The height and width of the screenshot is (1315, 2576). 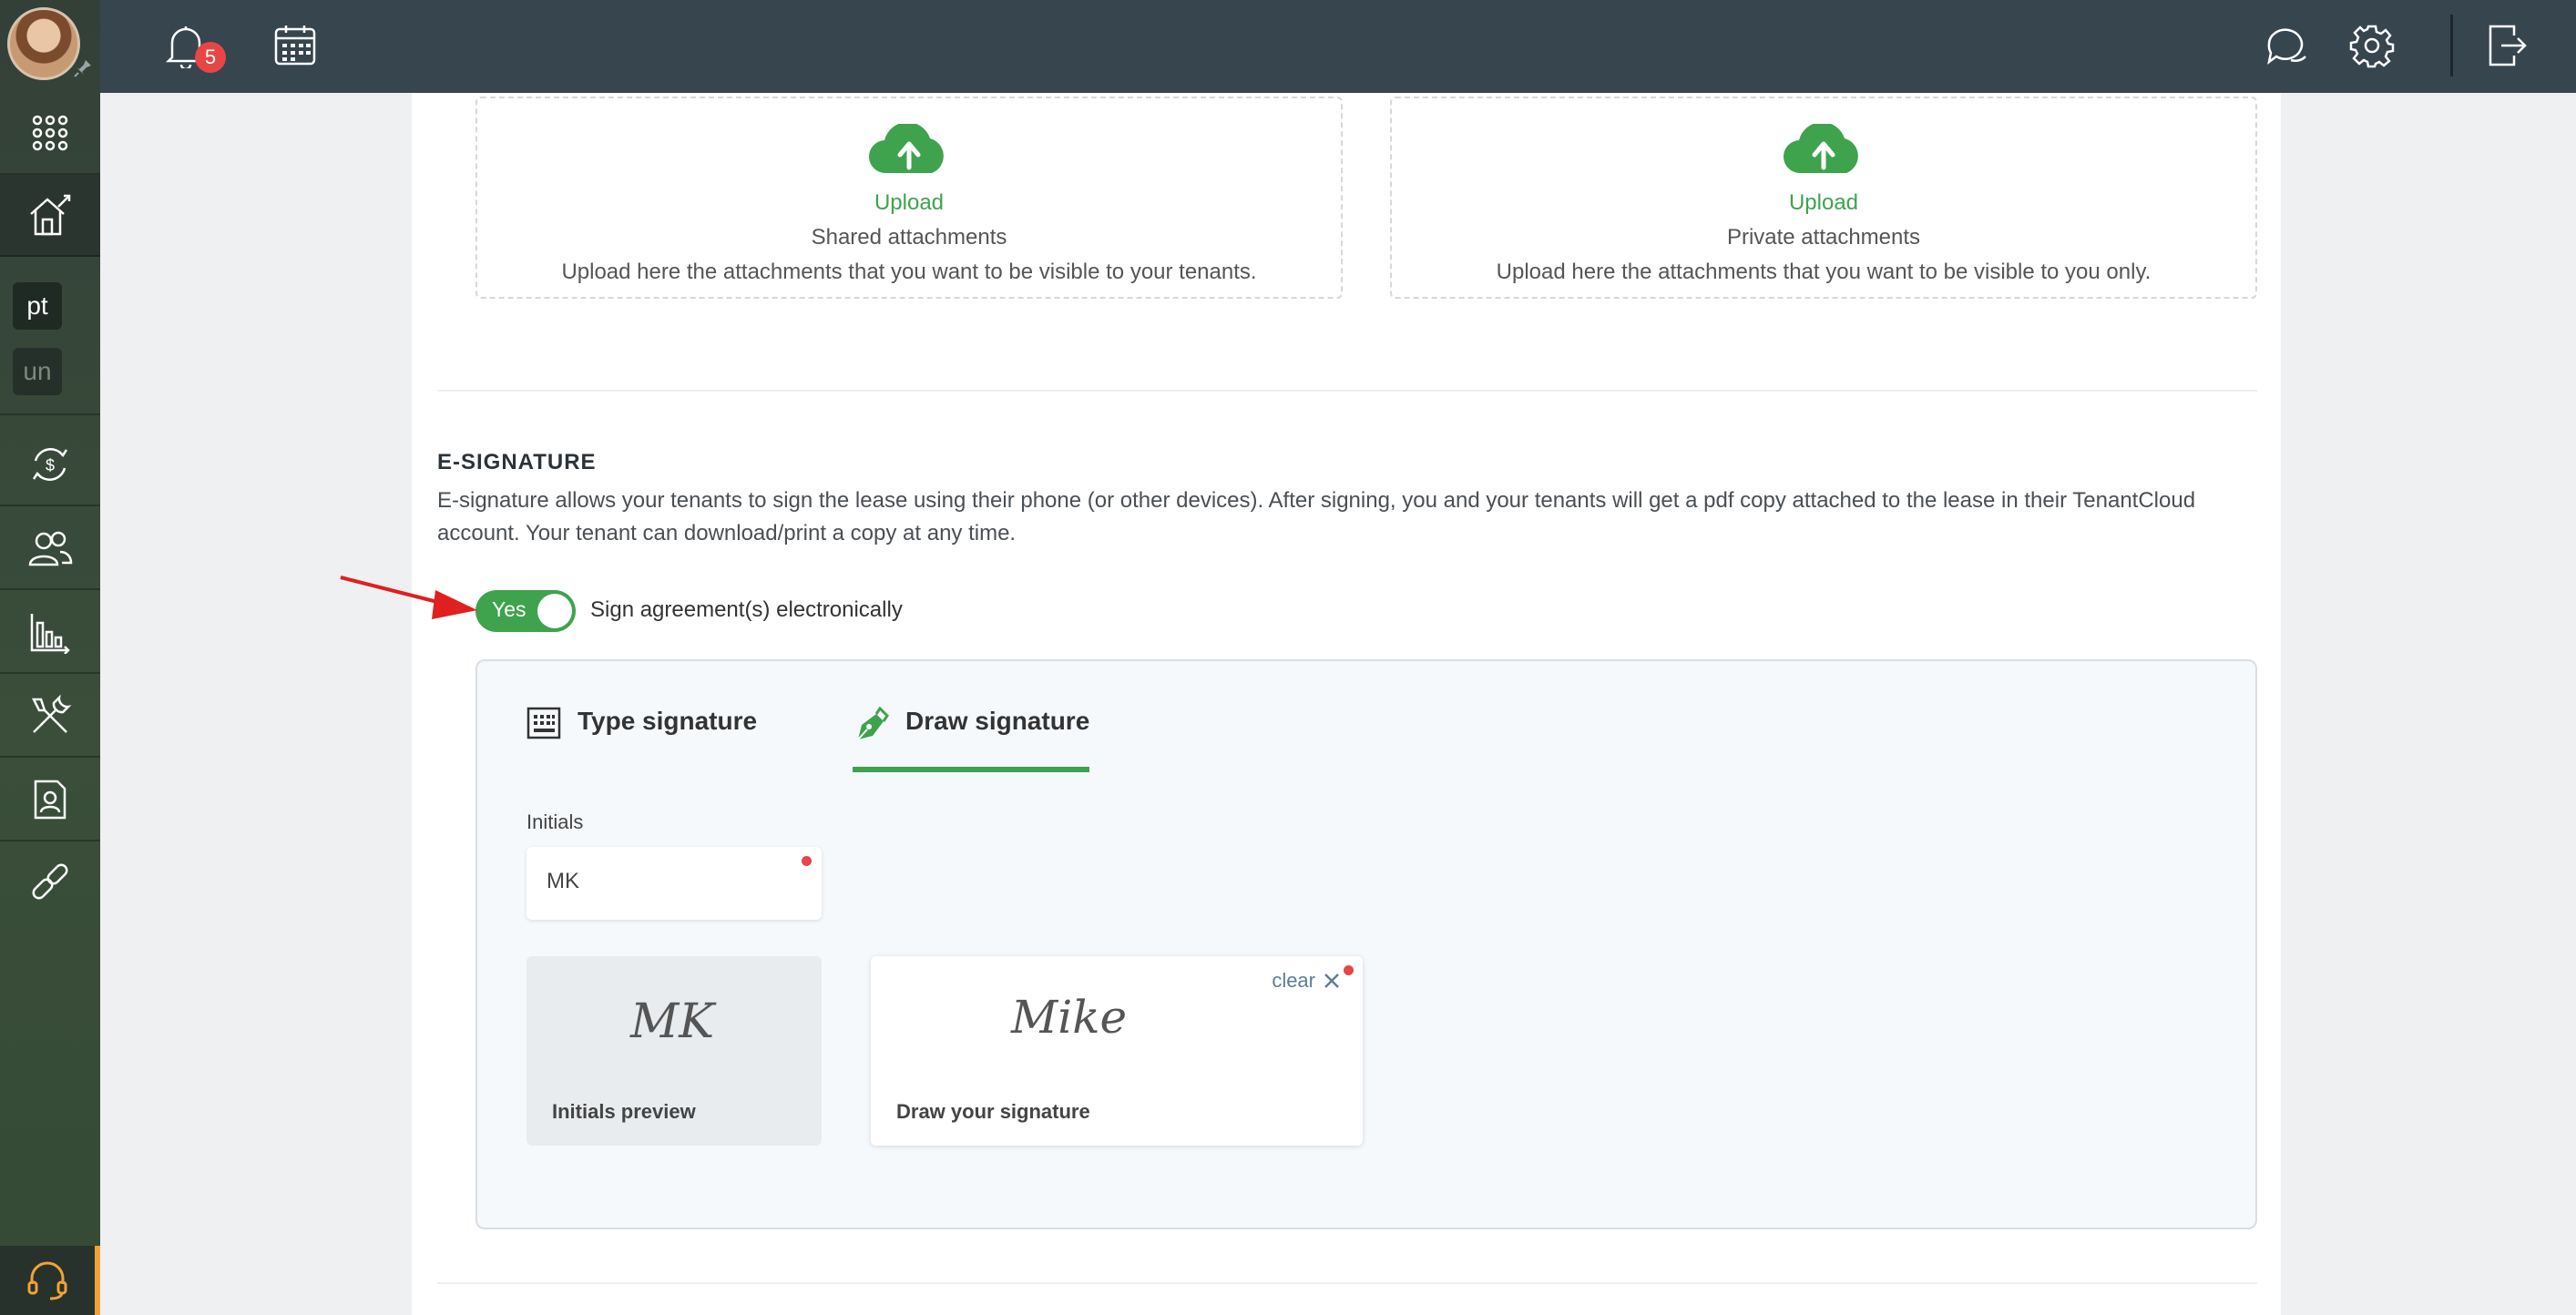 What do you see at coordinates (43, 43) in the screenshot?
I see `user-avatar` at bounding box center [43, 43].